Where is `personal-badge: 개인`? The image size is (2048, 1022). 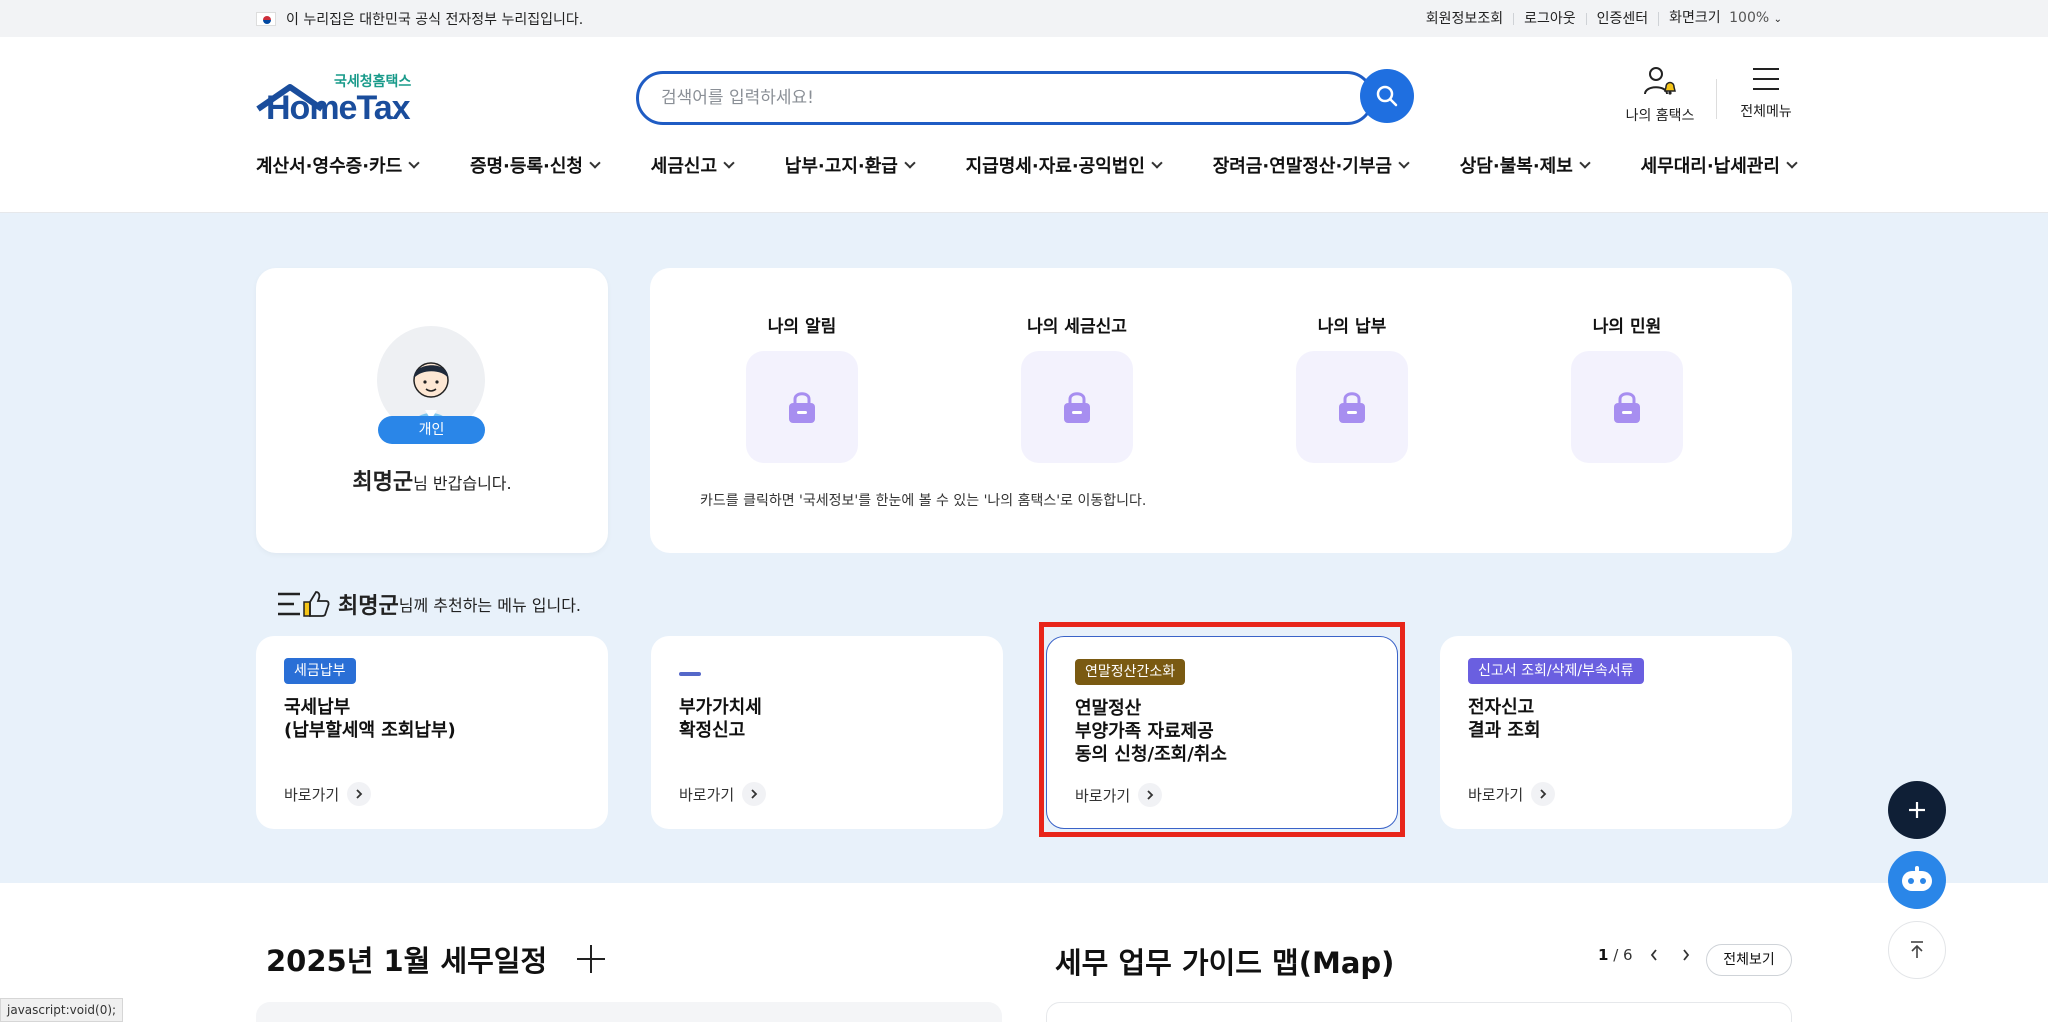 personal-badge: 개인 is located at coordinates (431, 430).